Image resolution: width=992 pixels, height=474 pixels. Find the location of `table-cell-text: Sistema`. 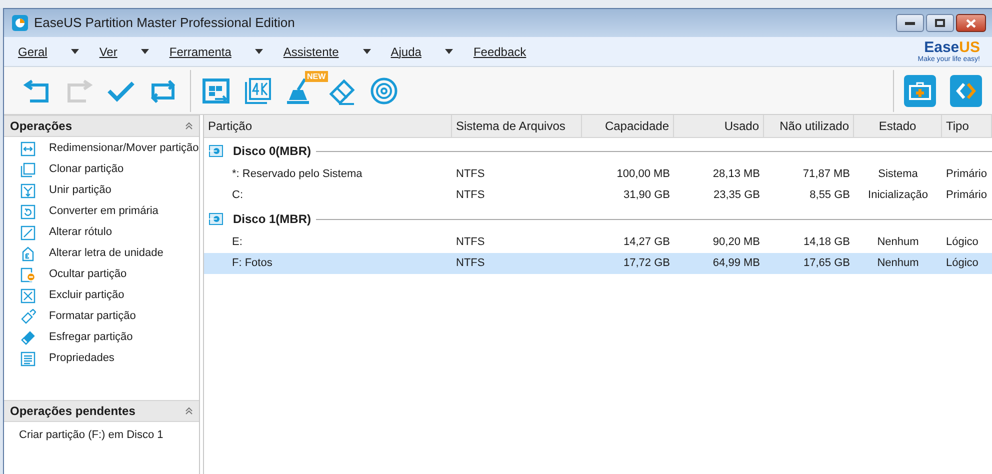

table-cell-text: Sistema is located at coordinates (898, 174).